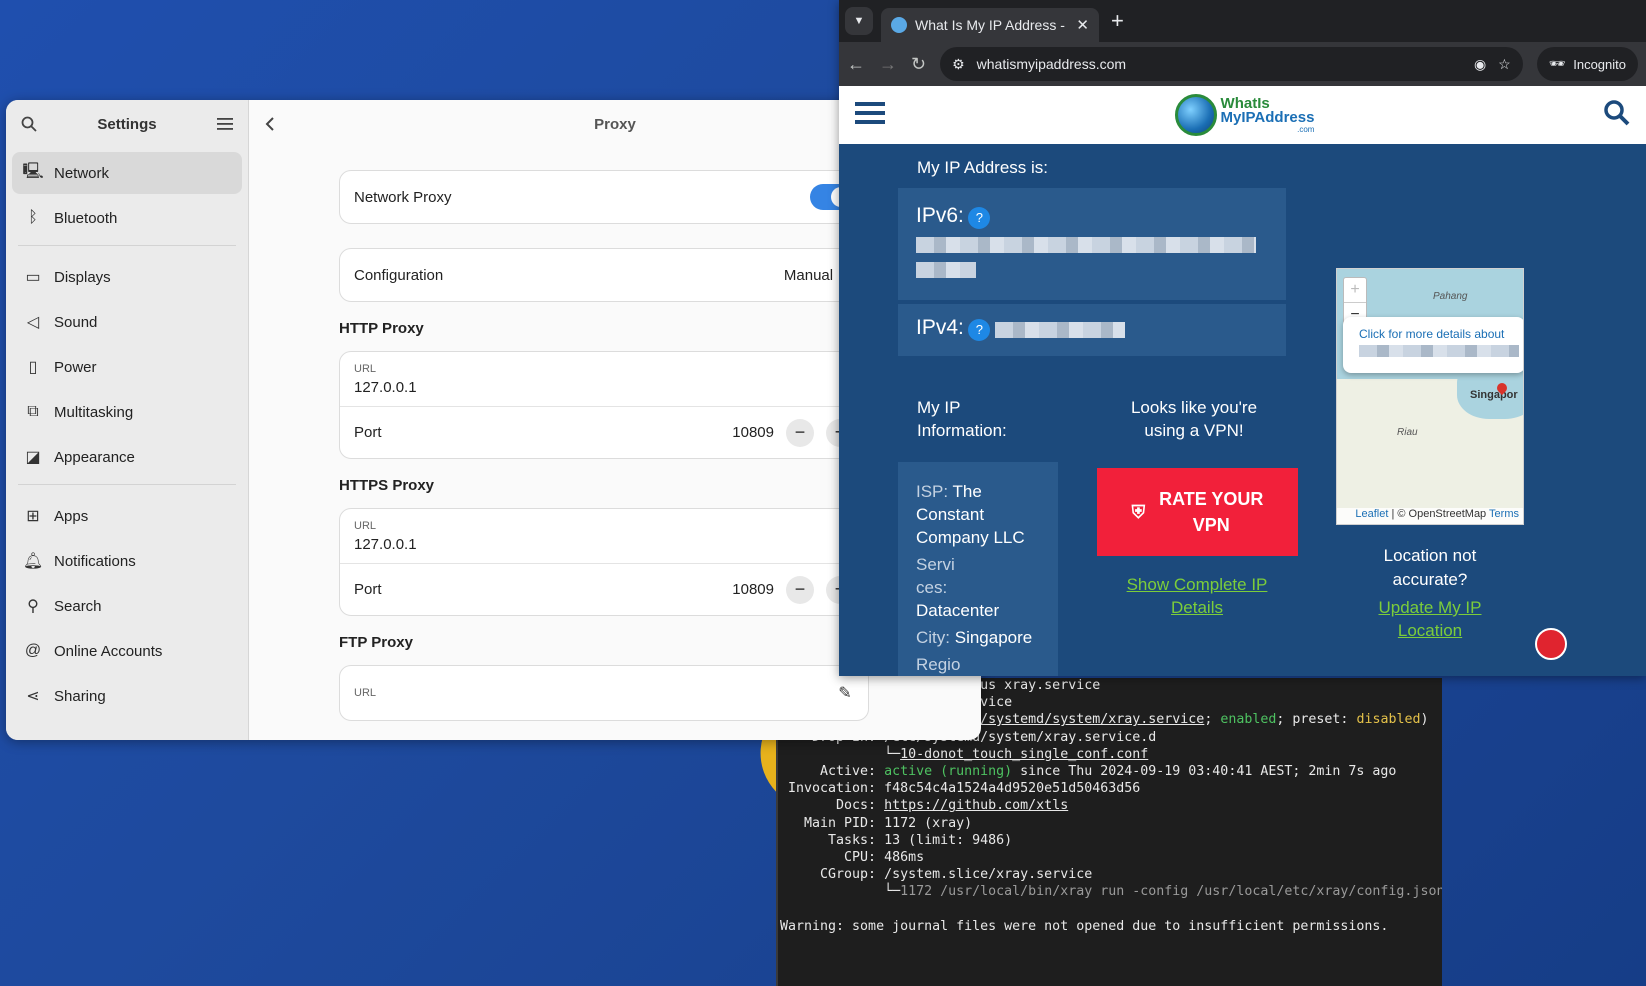  Describe the element at coordinates (127, 245) in the screenshot. I see `divider` at that location.